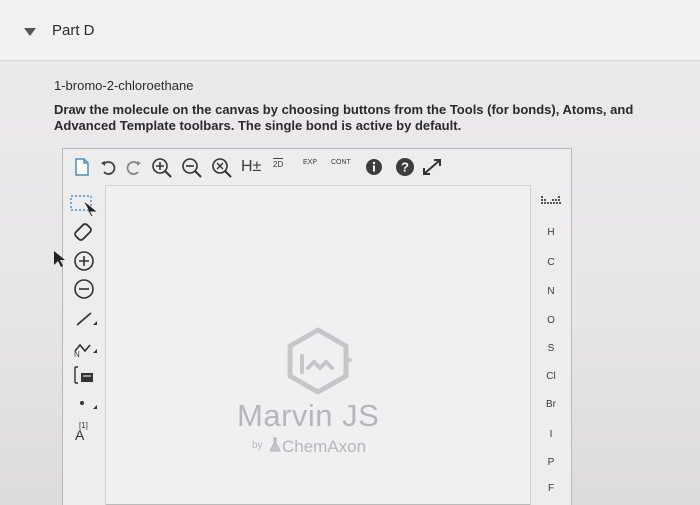 This screenshot has height=505, width=700. Describe the element at coordinates (310, 162) in the screenshot. I see `expand-label: EXP` at that location.